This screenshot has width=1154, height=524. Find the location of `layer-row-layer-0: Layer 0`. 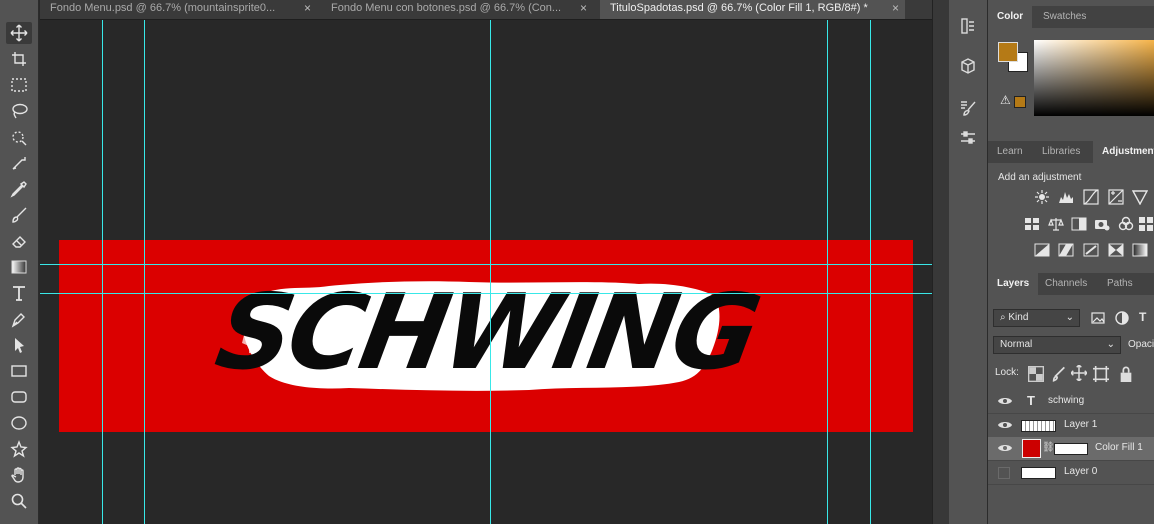

layer-row-layer-0: Layer 0 is located at coordinates (1071, 473).